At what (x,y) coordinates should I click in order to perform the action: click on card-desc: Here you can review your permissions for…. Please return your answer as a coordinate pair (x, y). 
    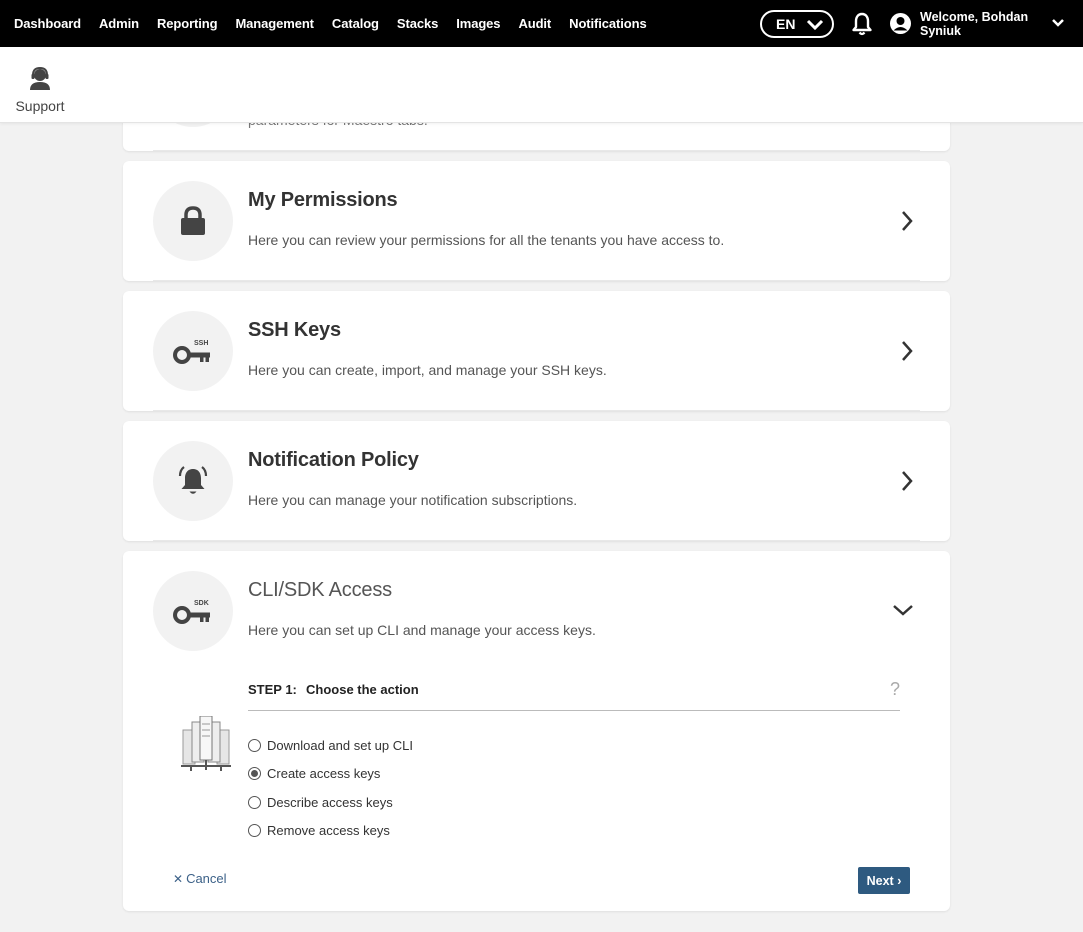
    Looking at the image, I should click on (486, 240).